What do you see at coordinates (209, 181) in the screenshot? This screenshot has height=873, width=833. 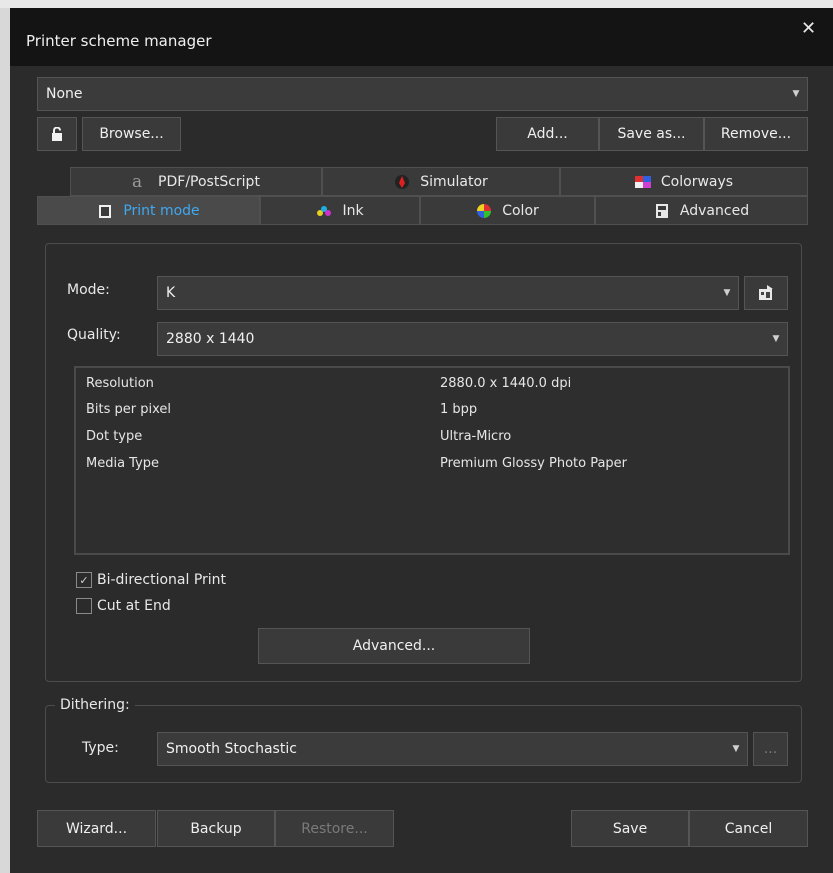 I see `tab-label: PDF/PostScript` at bounding box center [209, 181].